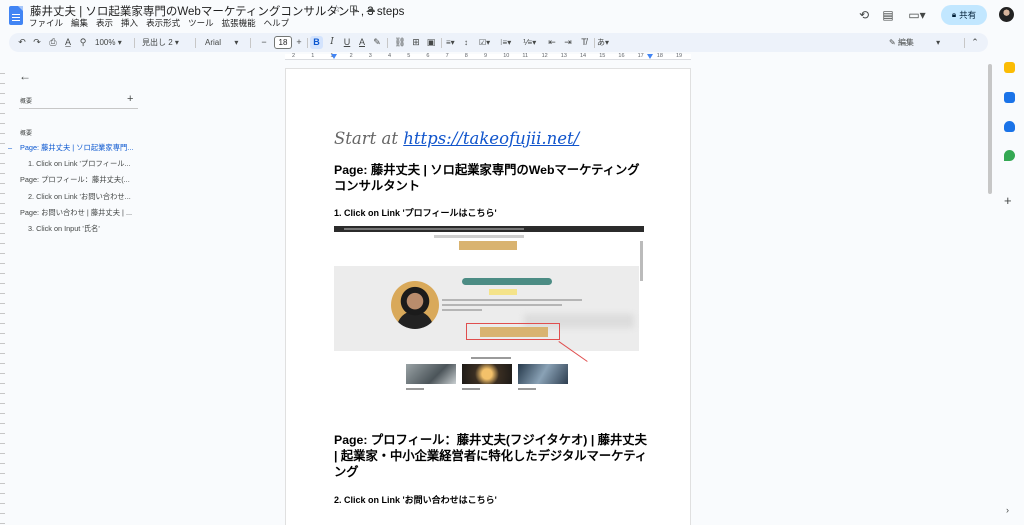 Image resolution: width=1024 pixels, height=525 pixels. Describe the element at coordinates (68, 42) in the screenshot. I see `spellcheck-icon: A̲` at that location.